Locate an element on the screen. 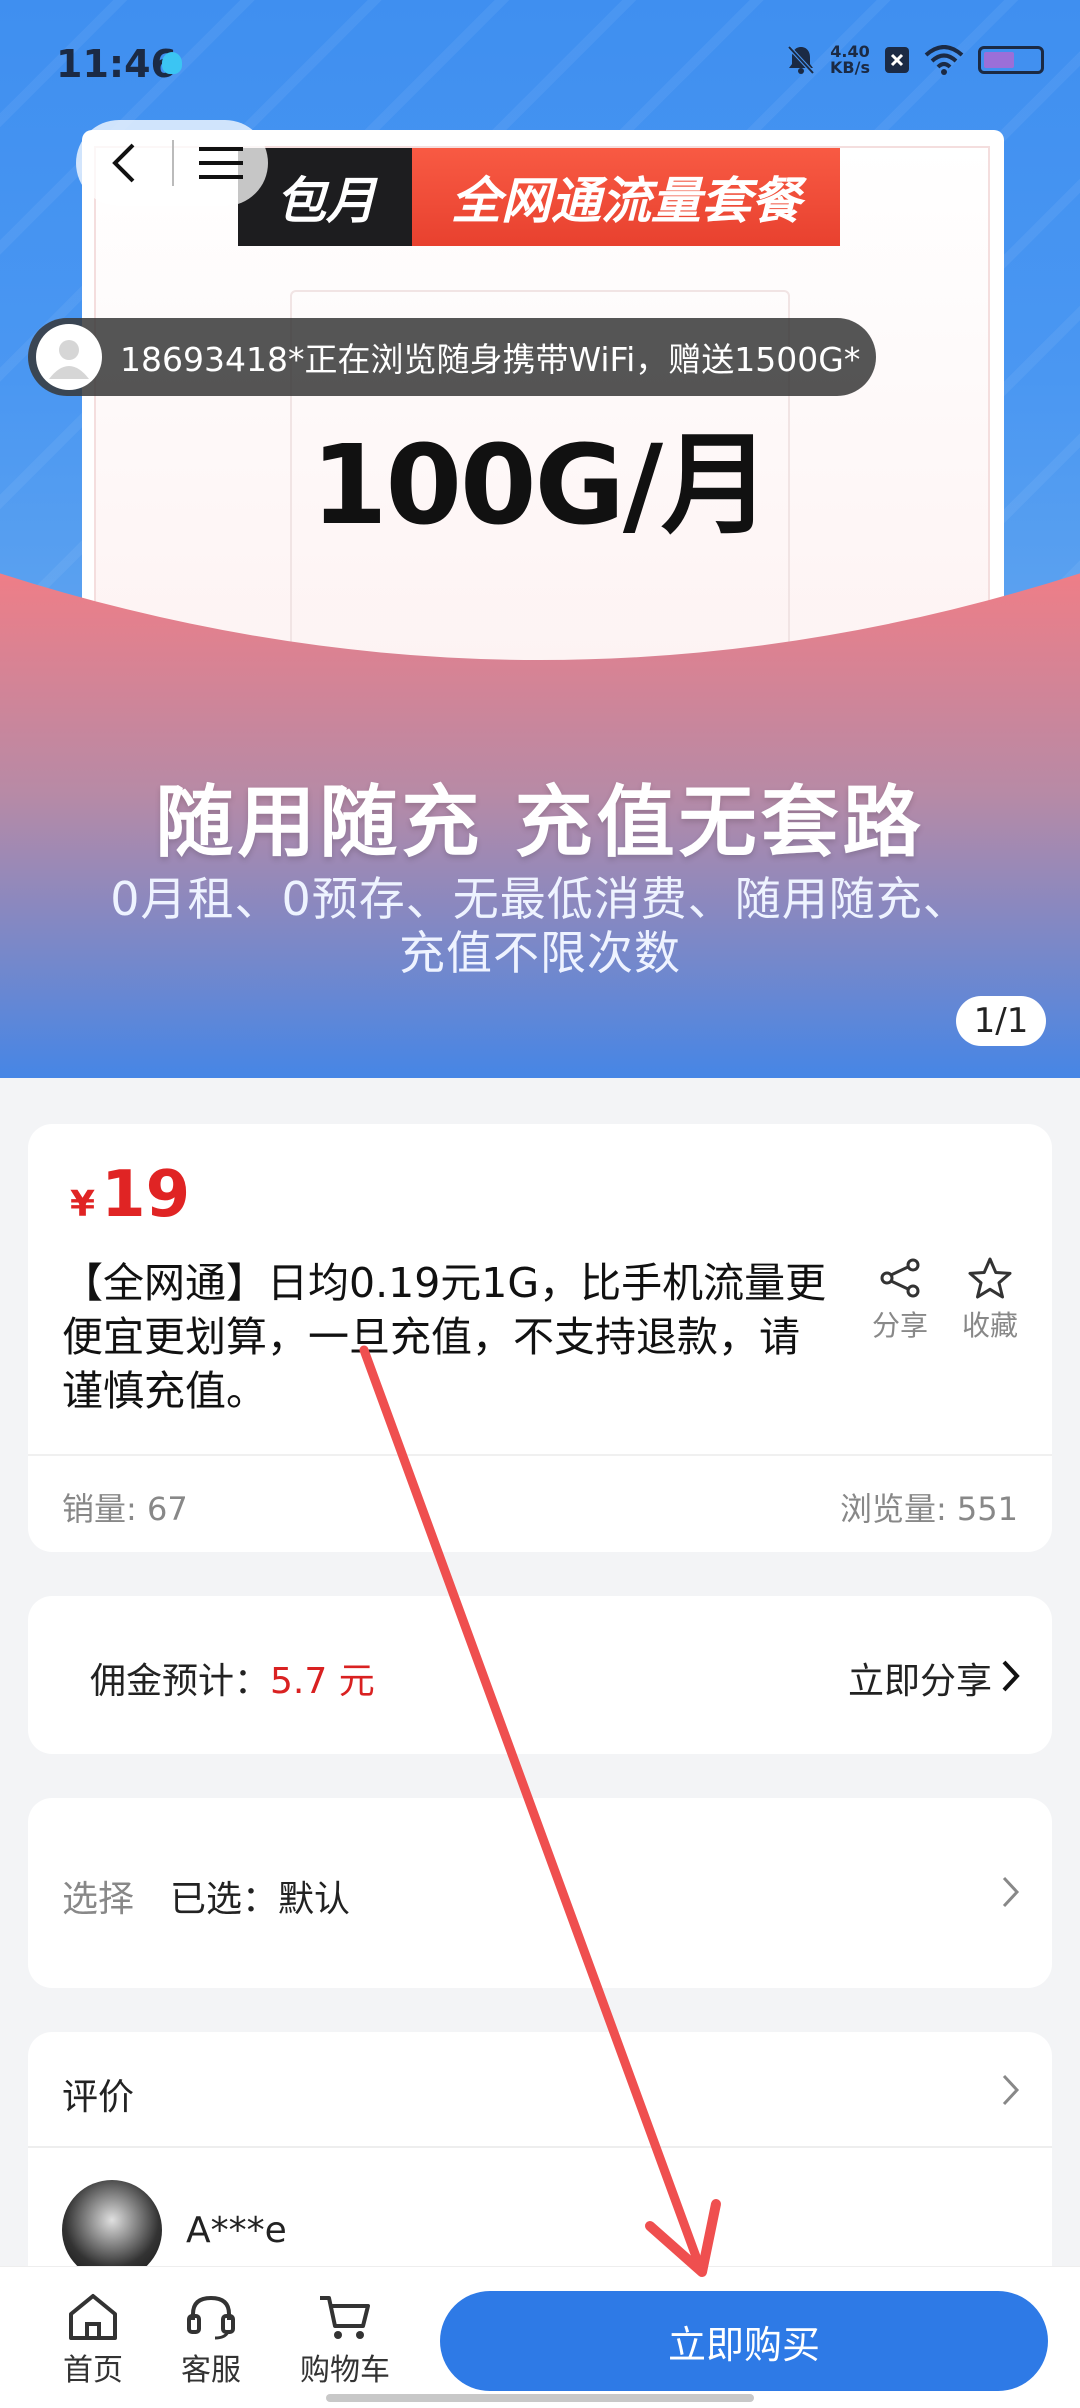 This screenshot has width=1080, height=2408. customer-service-tab: 客服 is located at coordinates (211, 2339).